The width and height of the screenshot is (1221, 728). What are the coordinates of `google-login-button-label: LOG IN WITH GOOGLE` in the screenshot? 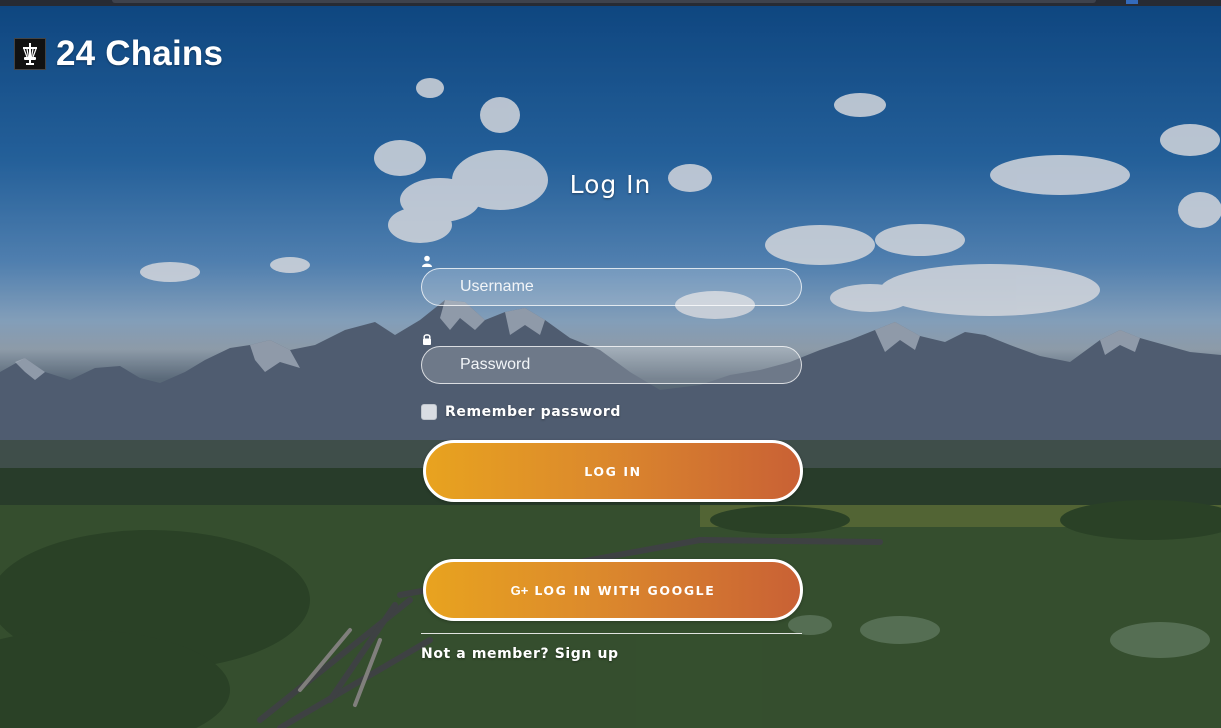 It's located at (625, 590).